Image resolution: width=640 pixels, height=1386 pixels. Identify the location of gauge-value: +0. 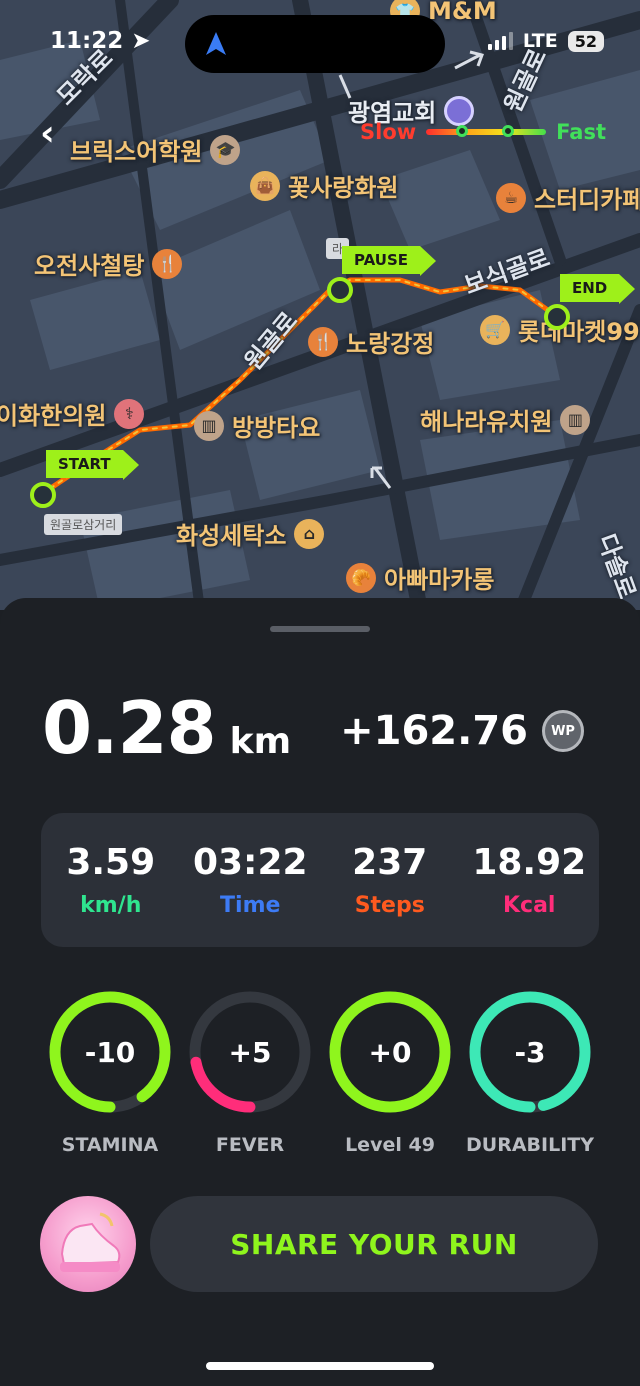
(390, 1052).